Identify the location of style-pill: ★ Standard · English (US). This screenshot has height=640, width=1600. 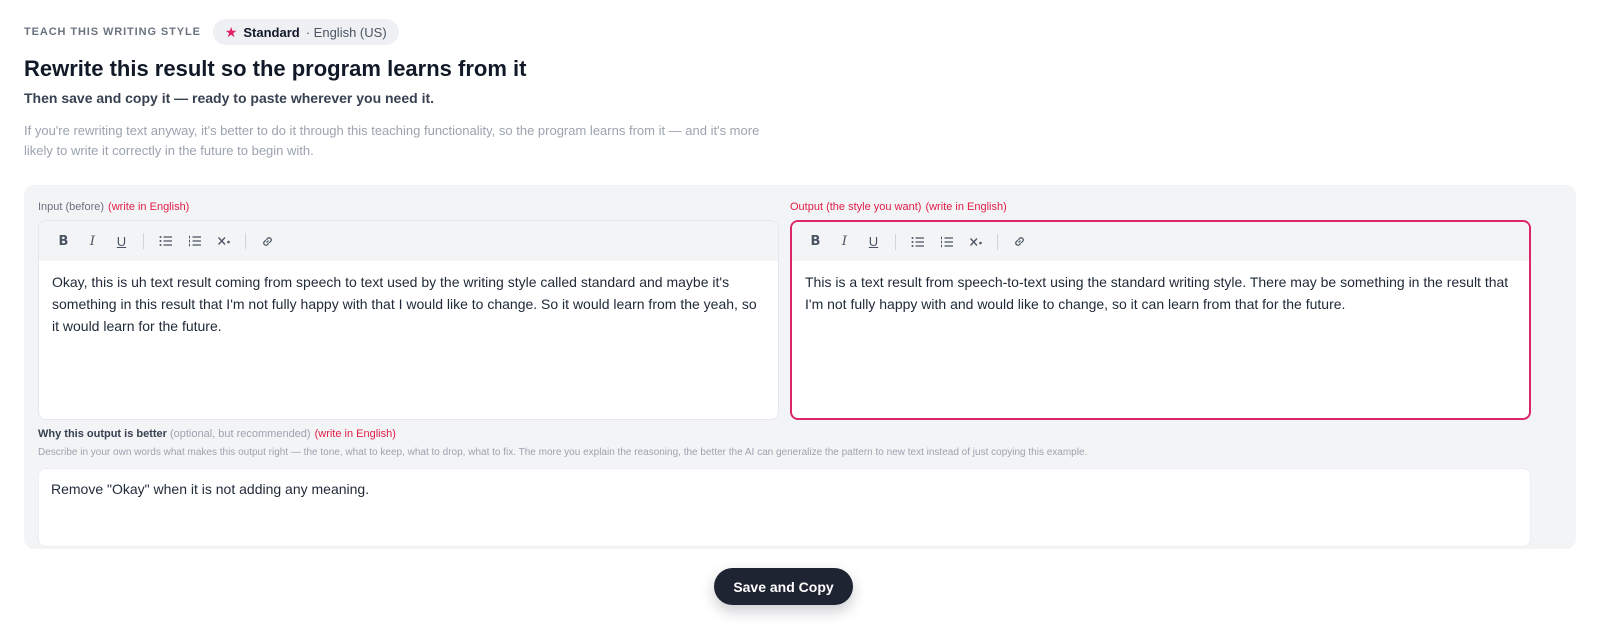
(305, 32).